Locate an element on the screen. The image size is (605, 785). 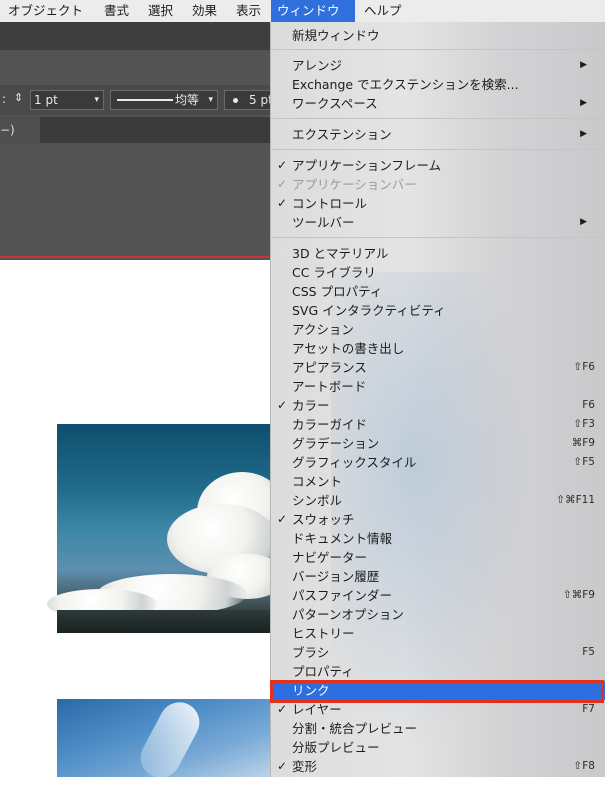
menu-item-panel: シンボル ⇧⌘F11 is located at coordinates (438, 500).